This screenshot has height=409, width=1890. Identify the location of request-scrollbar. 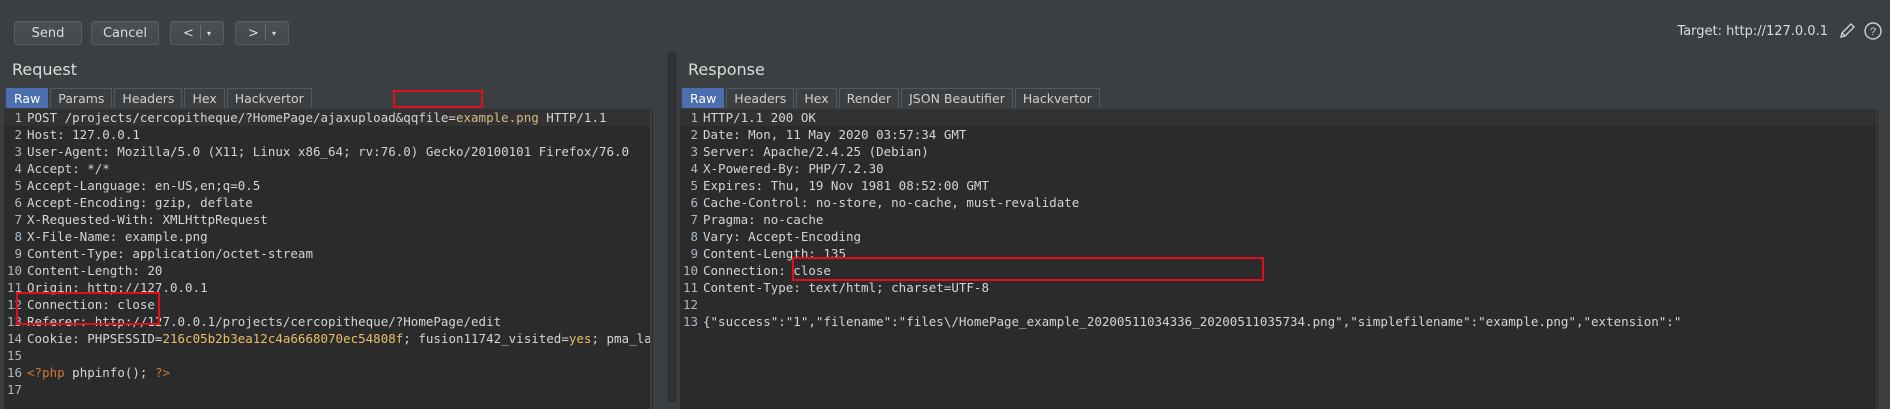
(658, 259).